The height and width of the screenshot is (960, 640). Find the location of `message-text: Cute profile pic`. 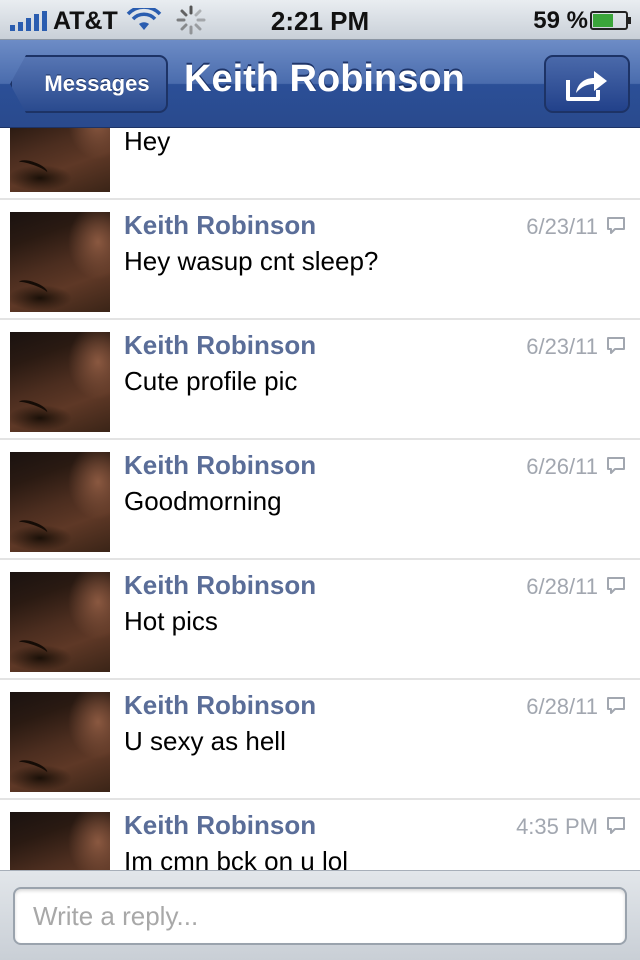

message-text: Cute profile pic is located at coordinates (211, 381).